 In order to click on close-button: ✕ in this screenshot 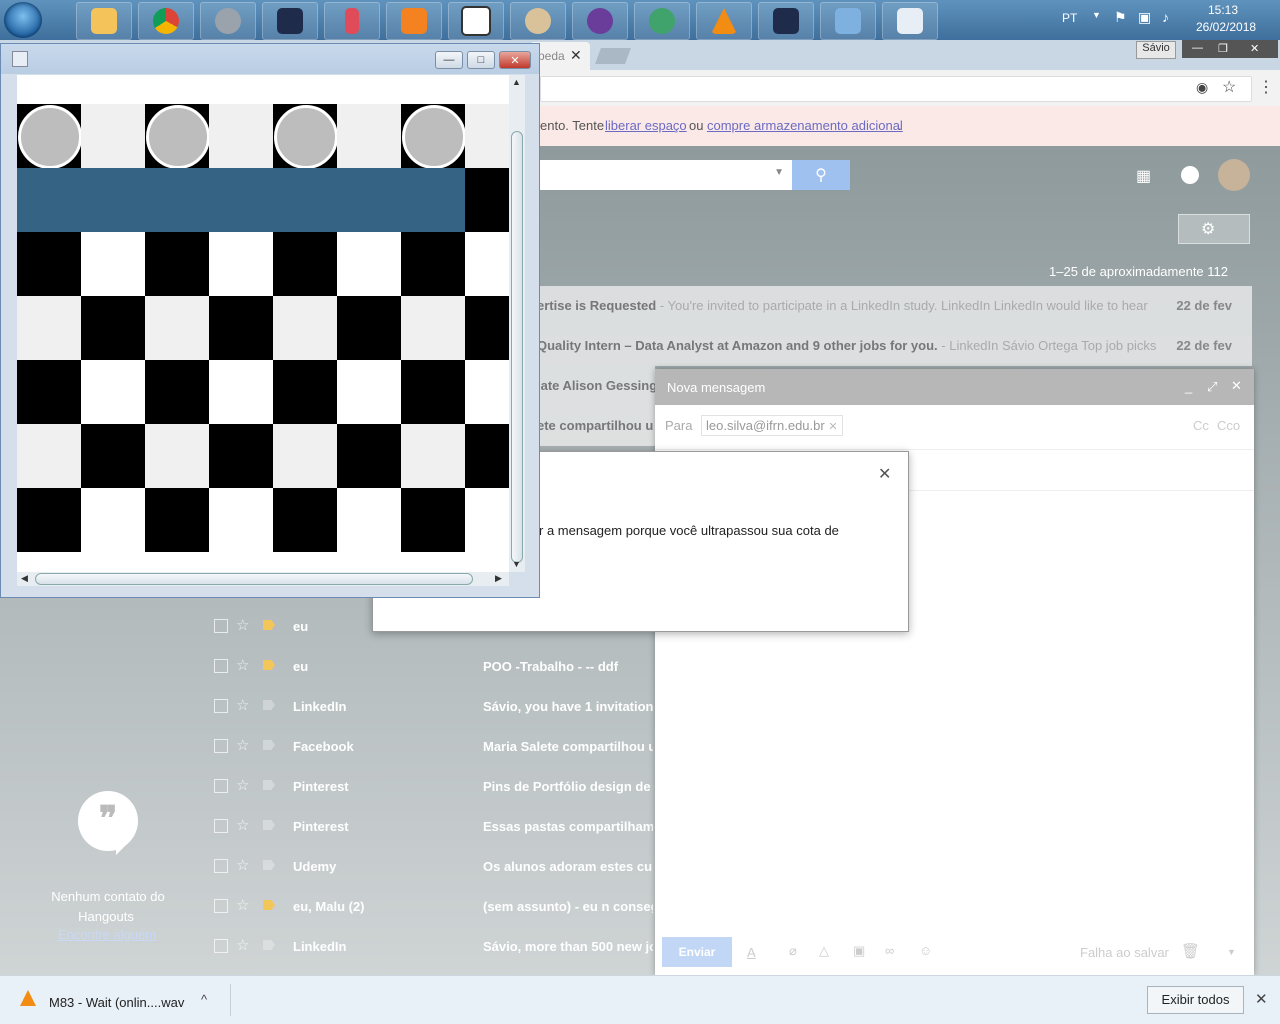, I will do `click(515, 60)`.